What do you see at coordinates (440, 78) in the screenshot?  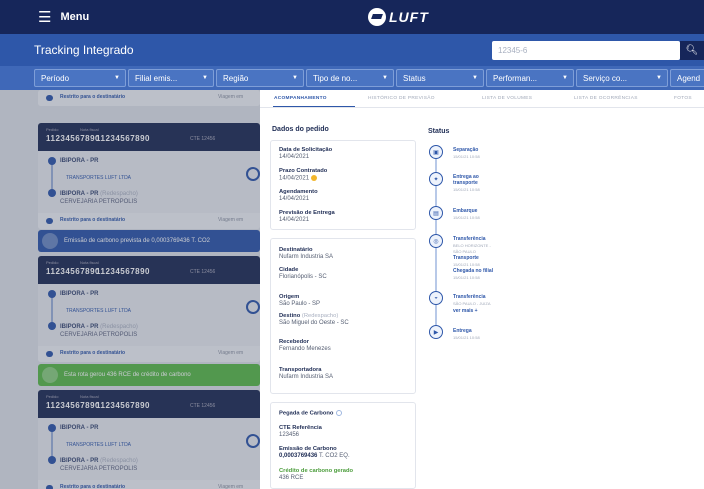 I see `filter-status: Status ▼` at bounding box center [440, 78].